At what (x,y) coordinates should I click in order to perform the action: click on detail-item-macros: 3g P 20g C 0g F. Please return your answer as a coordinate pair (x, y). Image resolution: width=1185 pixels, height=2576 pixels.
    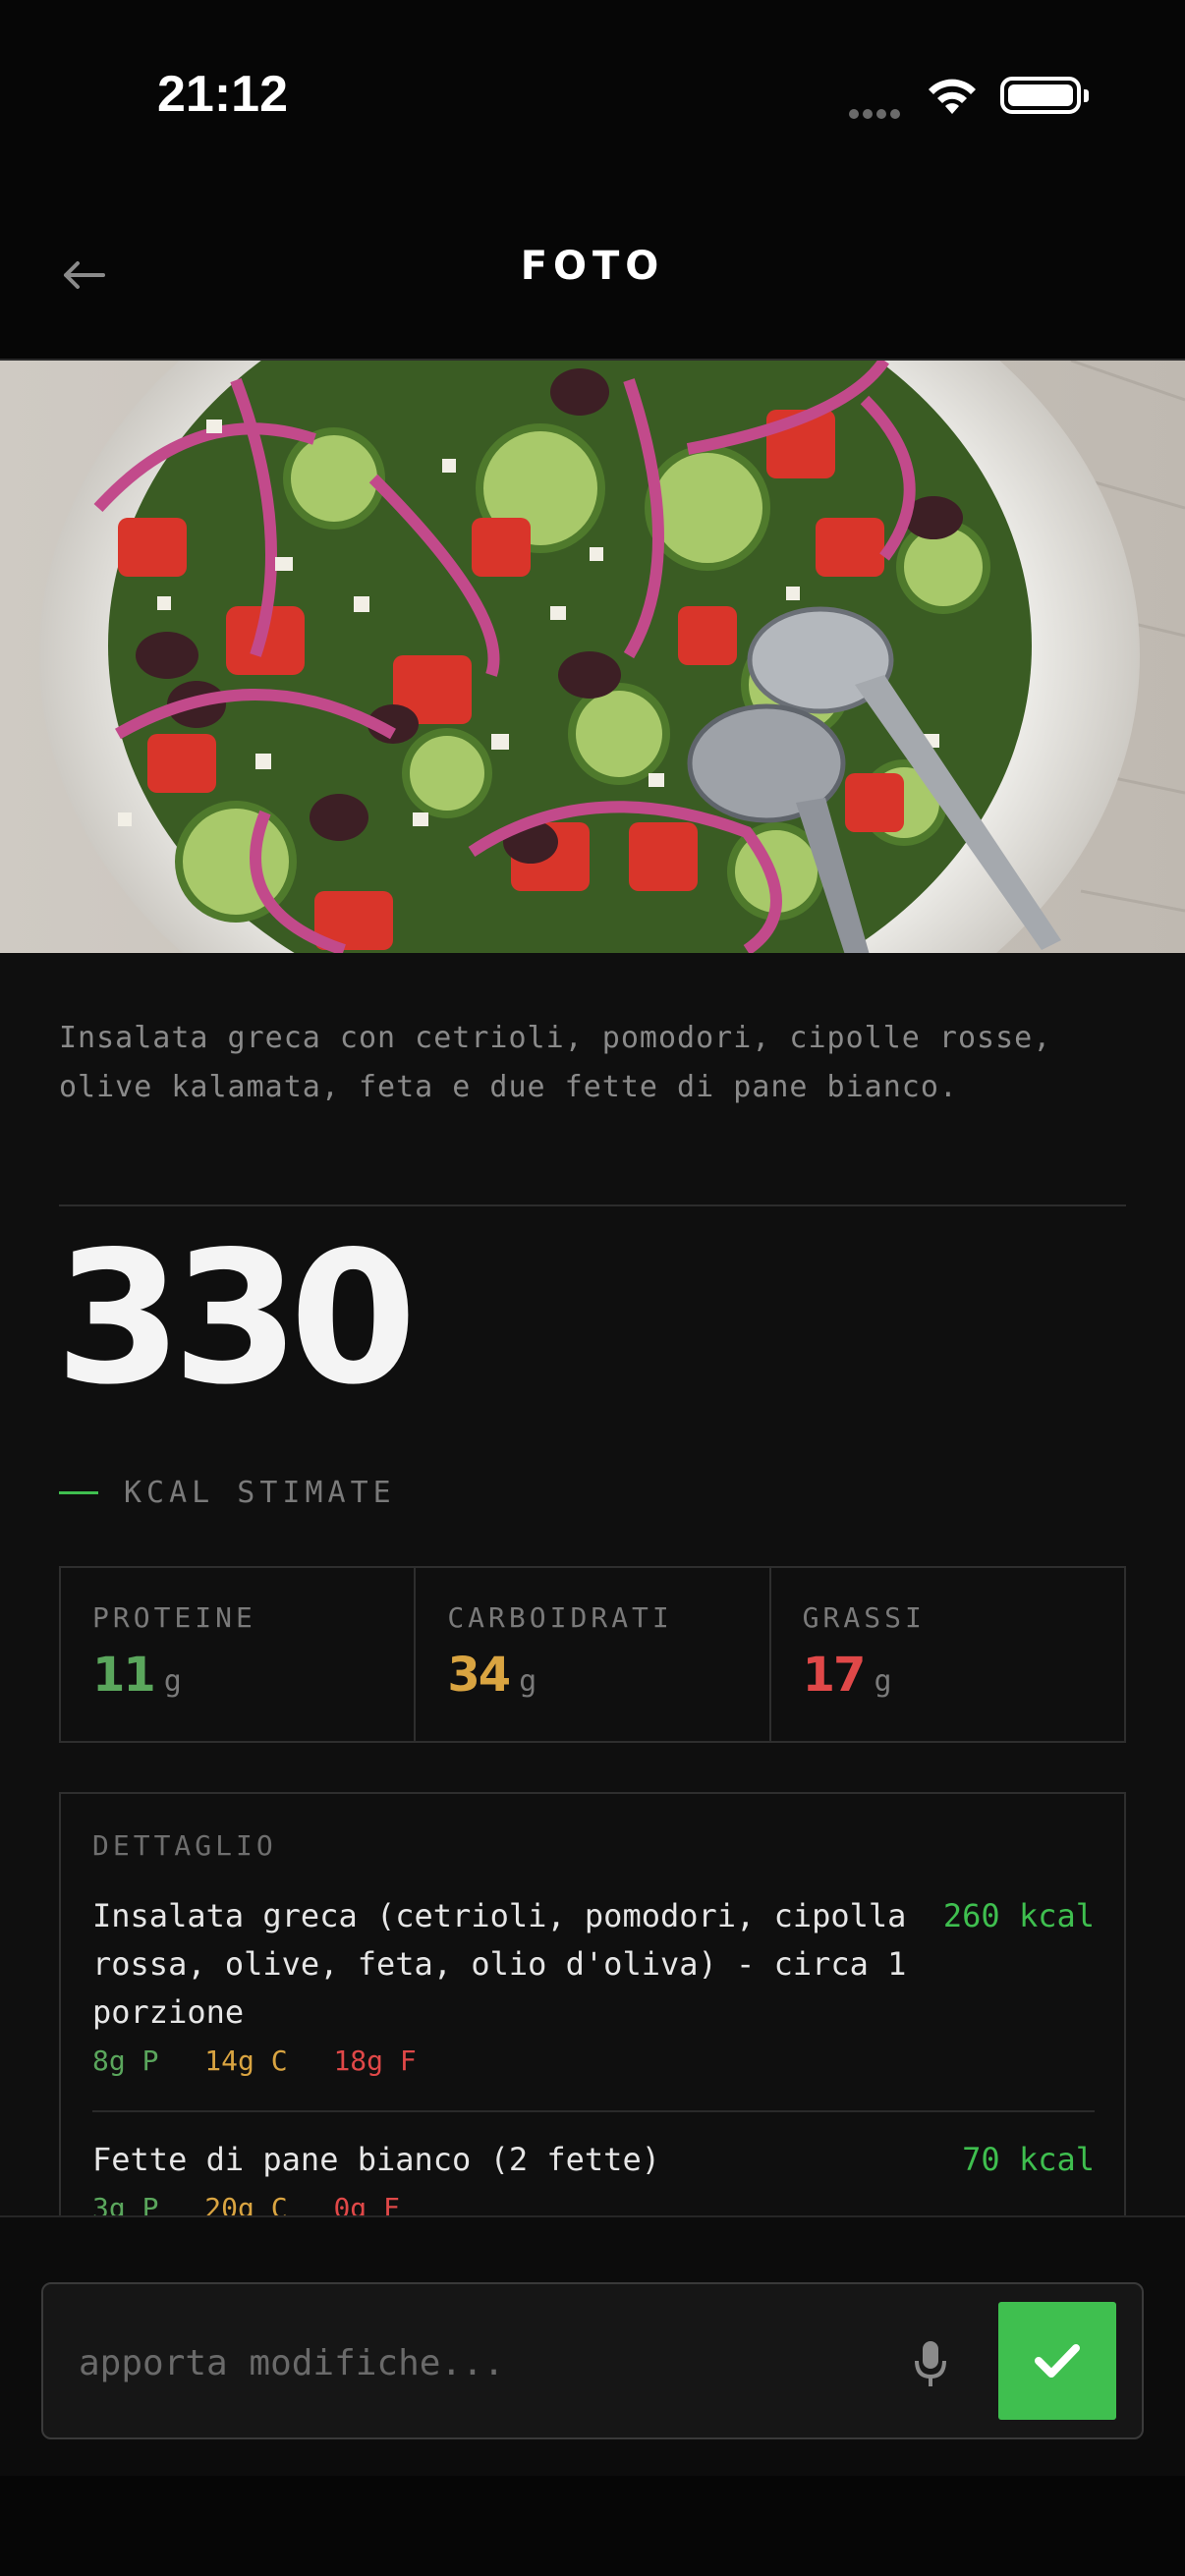
    Looking at the image, I should click on (594, 2203).